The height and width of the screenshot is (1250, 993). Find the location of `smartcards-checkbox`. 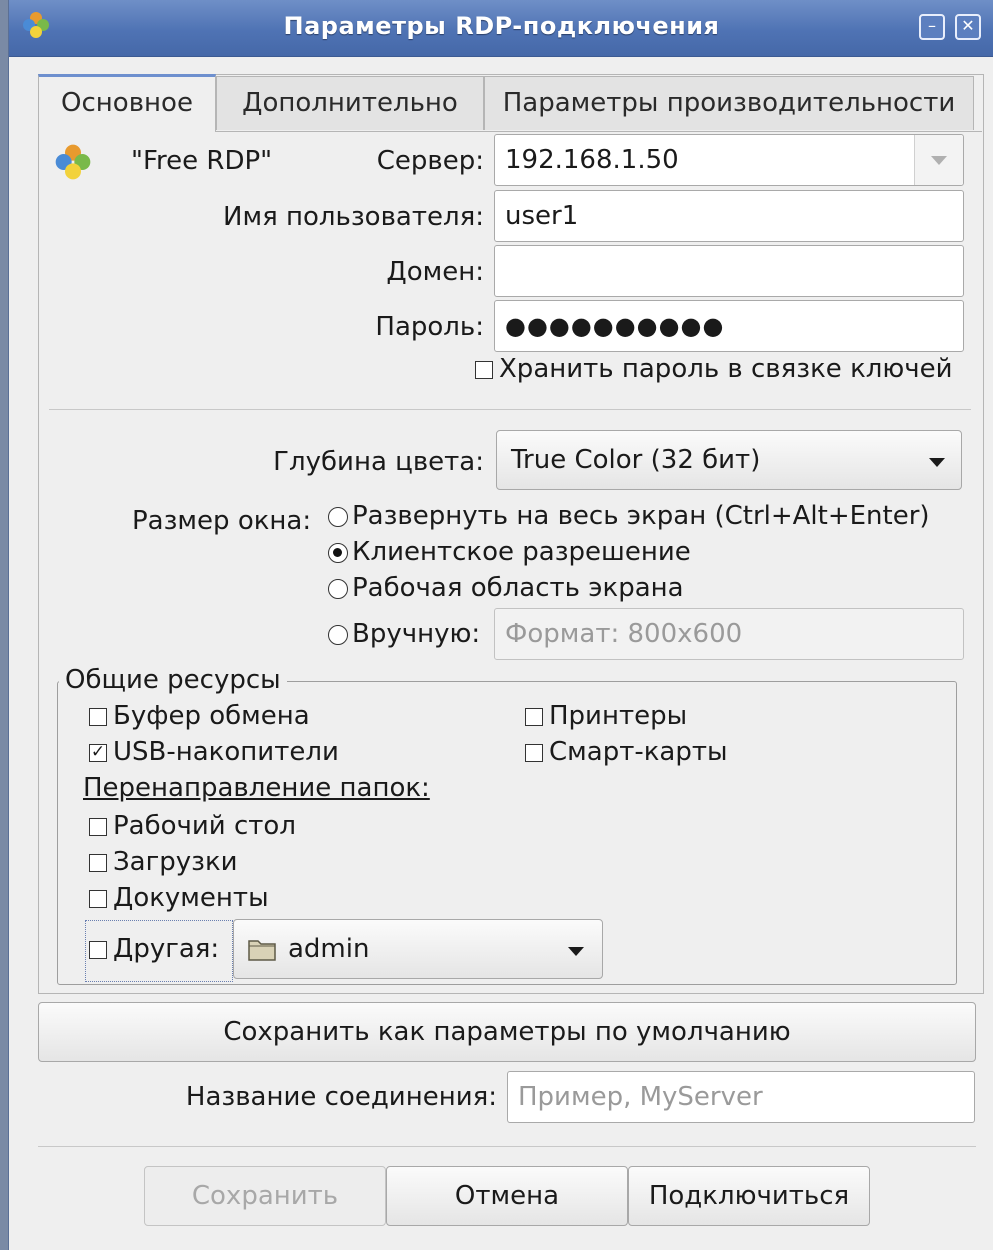

smartcards-checkbox is located at coordinates (534, 753).